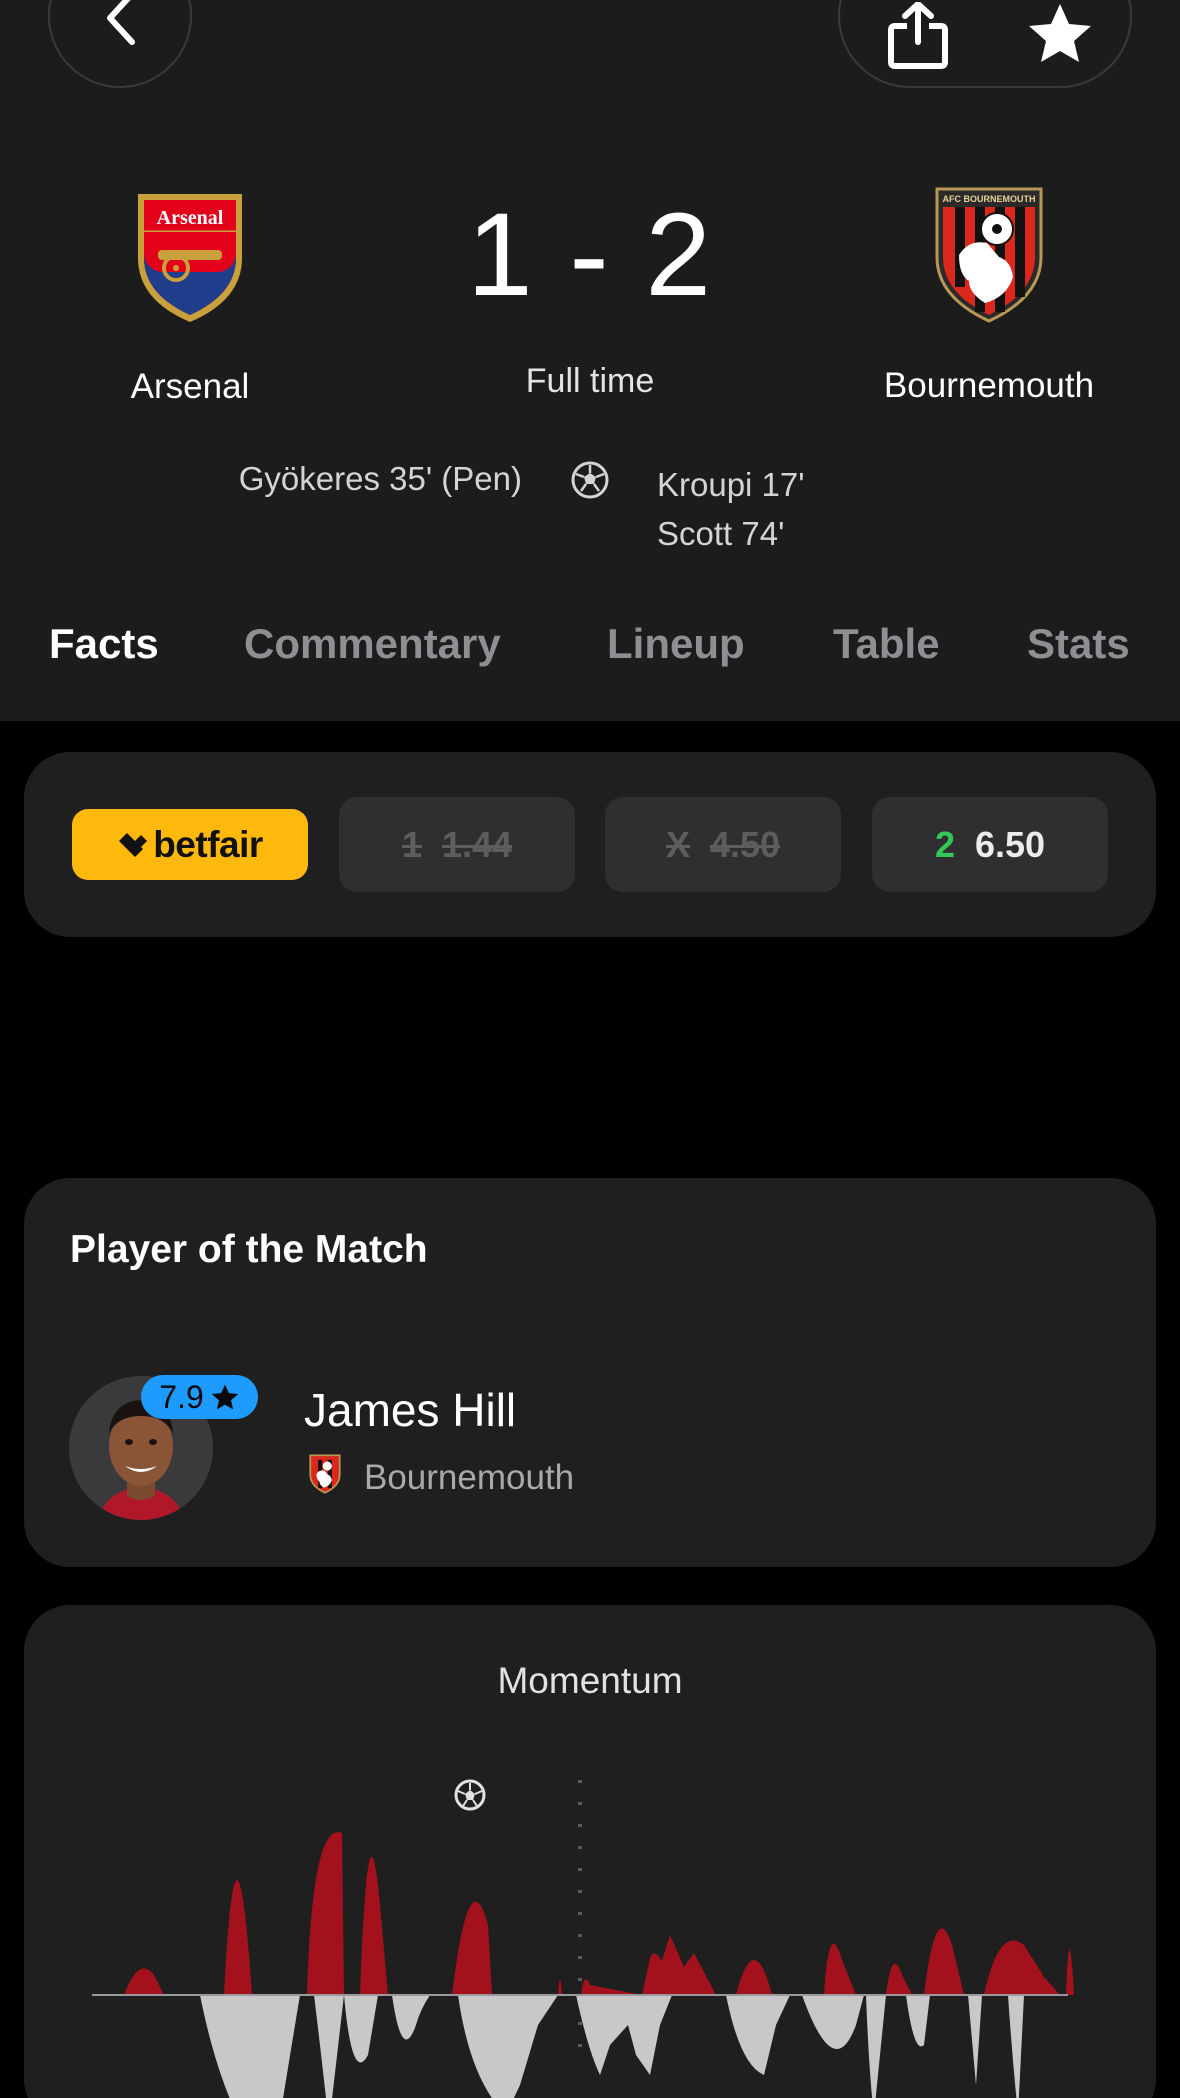  I want to click on odds-draw-key: X, so click(677, 844).